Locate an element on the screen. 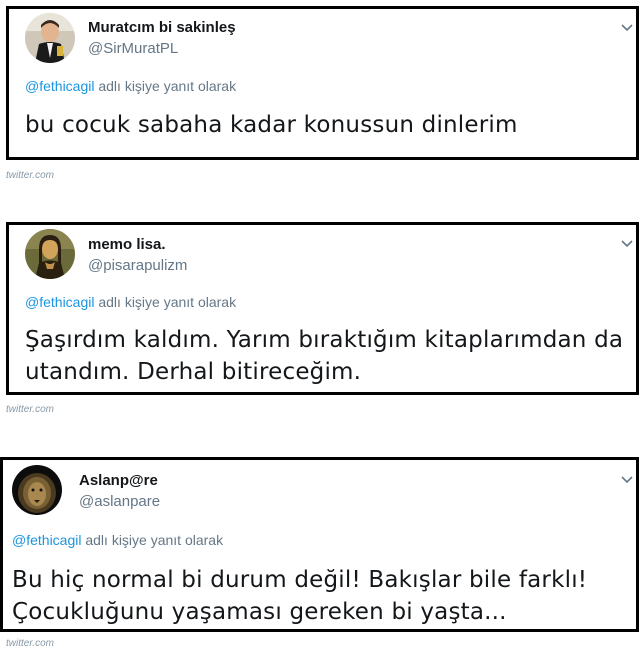 The height and width of the screenshot is (657, 644). user-handle: @aslanpare is located at coordinates (119, 501).